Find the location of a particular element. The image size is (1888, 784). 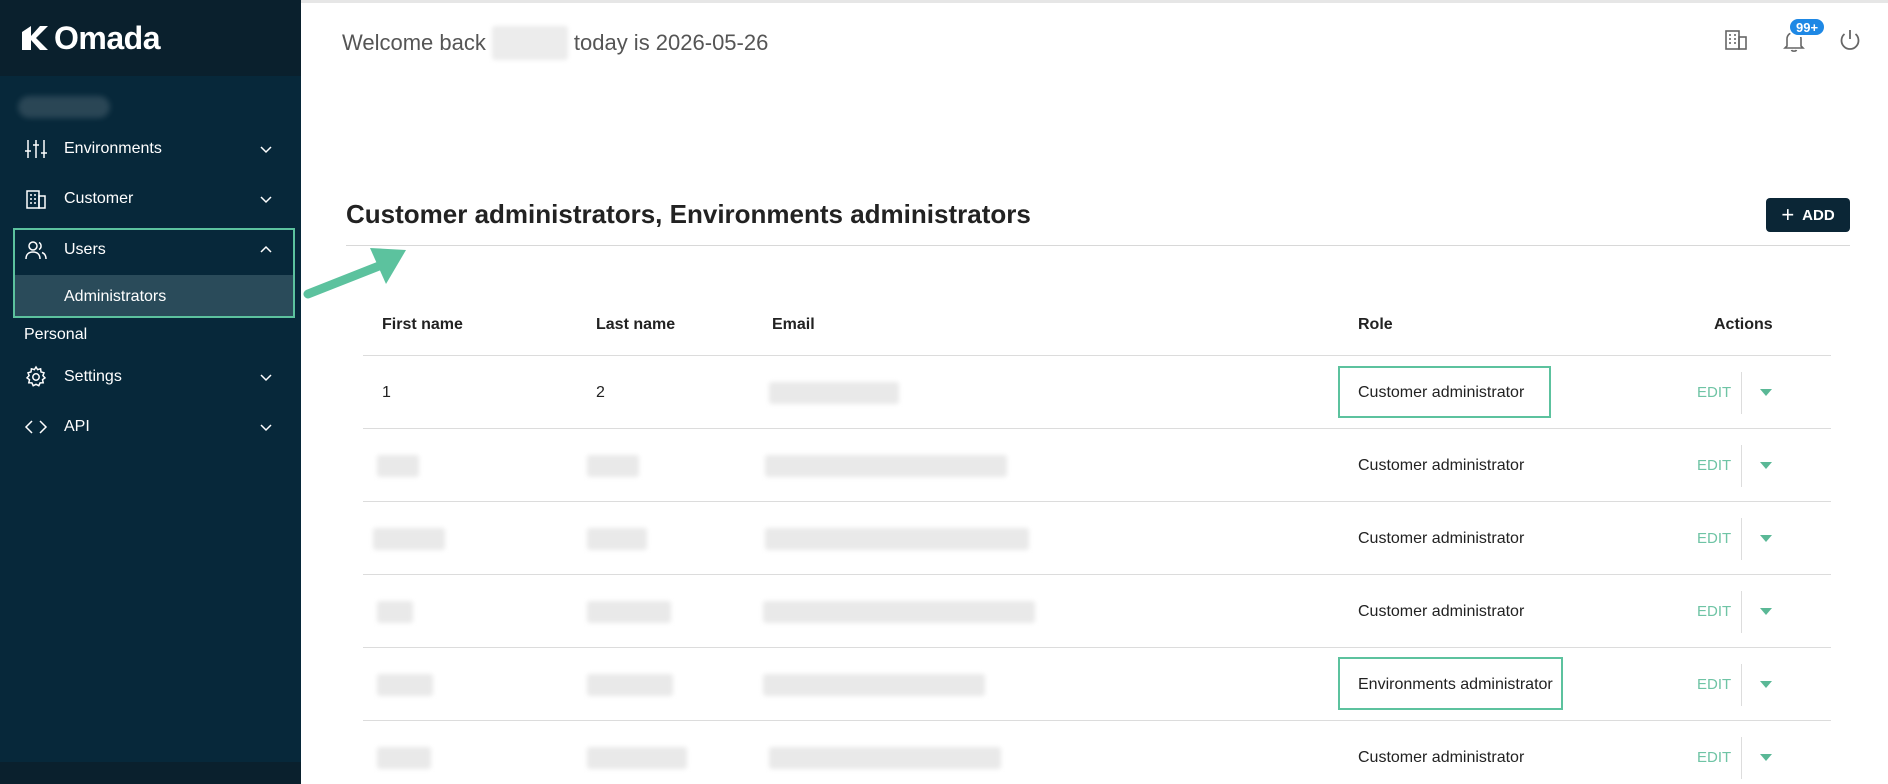

column-header-email: Email is located at coordinates (793, 325).